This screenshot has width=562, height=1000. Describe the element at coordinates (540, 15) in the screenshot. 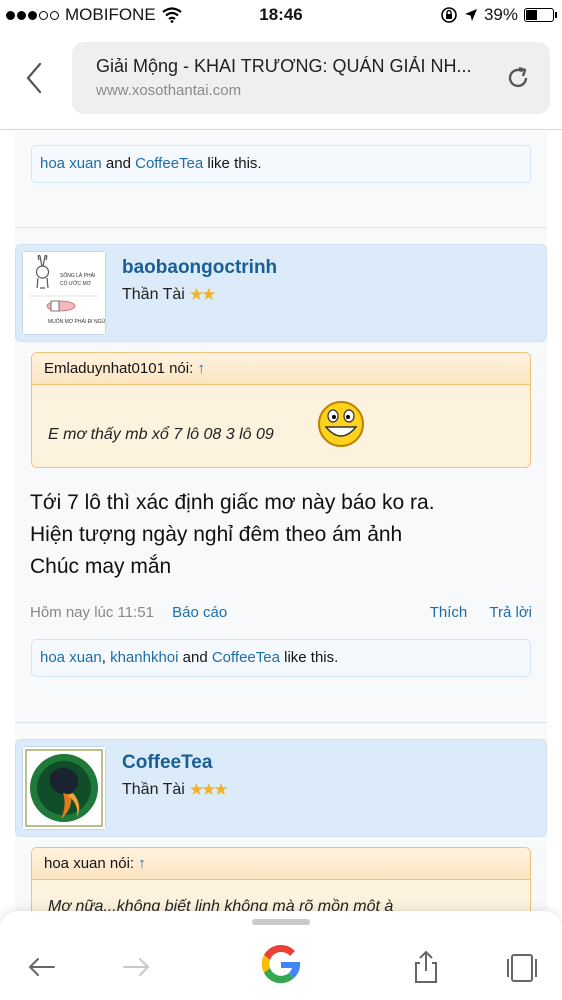

I see `battery-icon` at that location.